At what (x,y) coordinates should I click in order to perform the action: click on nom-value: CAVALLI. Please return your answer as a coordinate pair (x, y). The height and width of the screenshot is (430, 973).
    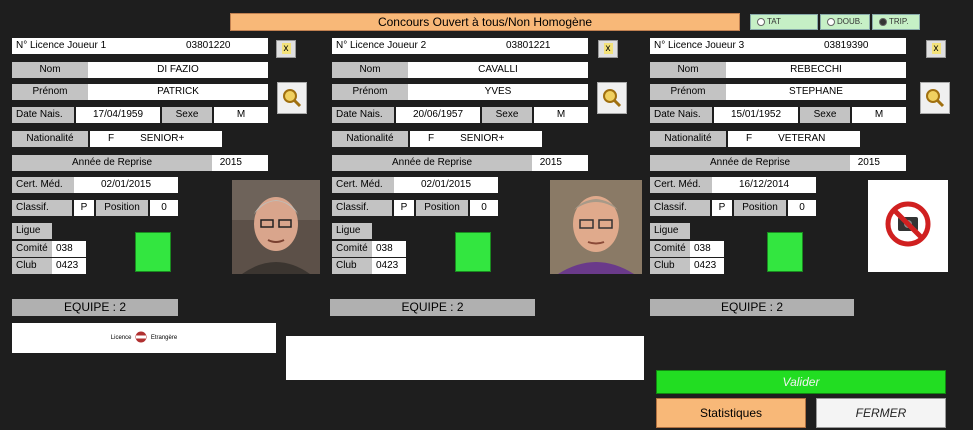
    Looking at the image, I should click on (498, 70).